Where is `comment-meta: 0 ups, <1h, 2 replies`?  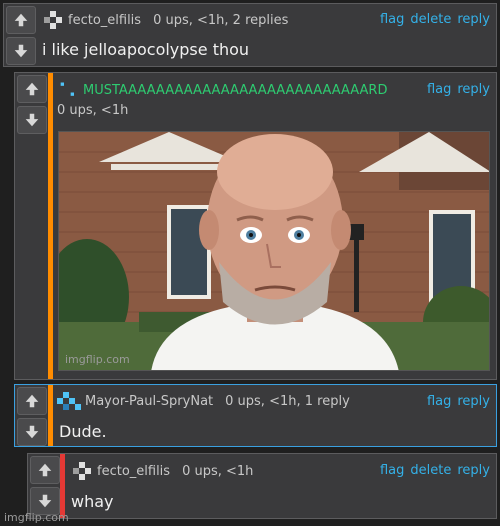
comment-meta: 0 ups, <1h, 2 replies is located at coordinates (221, 20).